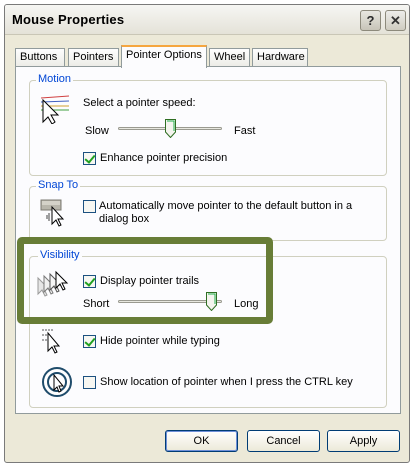  I want to click on pointer-speed-icon, so click(55, 109).